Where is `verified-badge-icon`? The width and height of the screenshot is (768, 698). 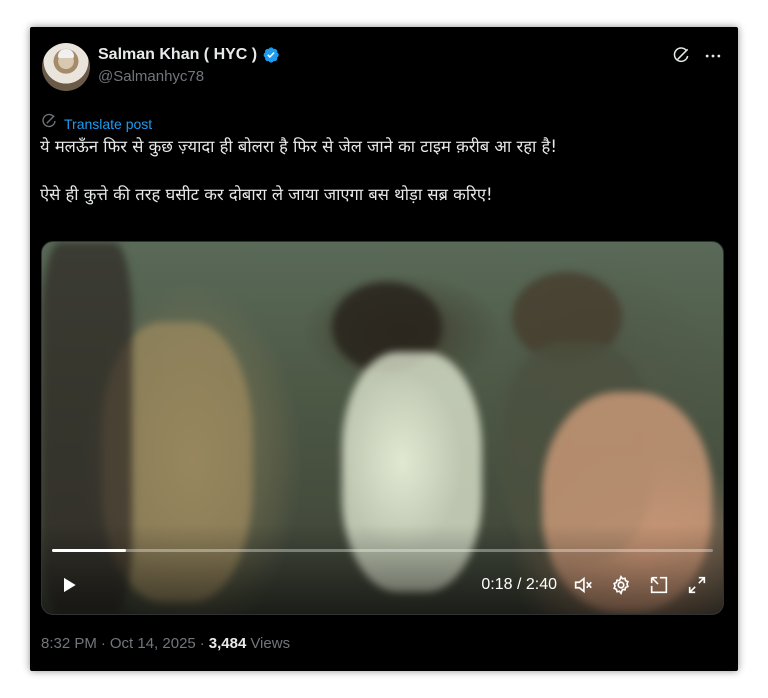
verified-badge-icon is located at coordinates (271, 55).